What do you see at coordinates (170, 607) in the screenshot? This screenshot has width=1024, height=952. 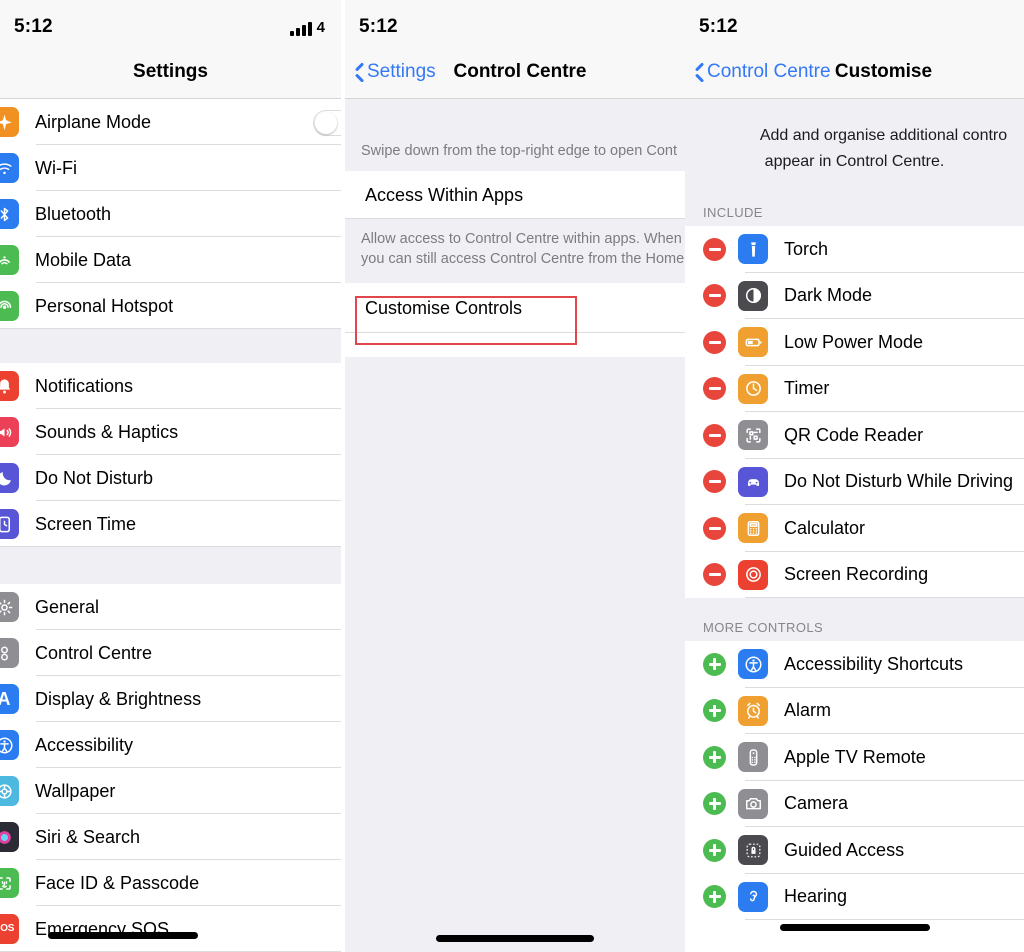 I see `settings-row-general: General` at bounding box center [170, 607].